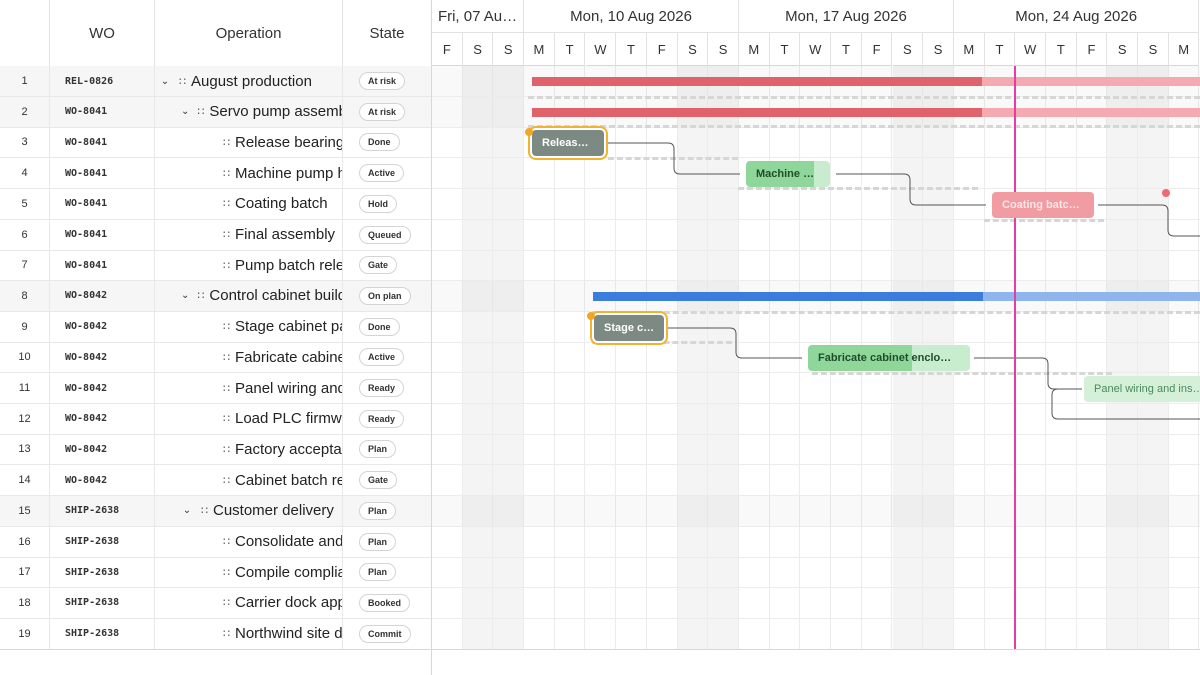 The image size is (1200, 675). Describe the element at coordinates (249, 265) in the screenshot. I see `operation-cell: ∷ Pump batch release` at that location.